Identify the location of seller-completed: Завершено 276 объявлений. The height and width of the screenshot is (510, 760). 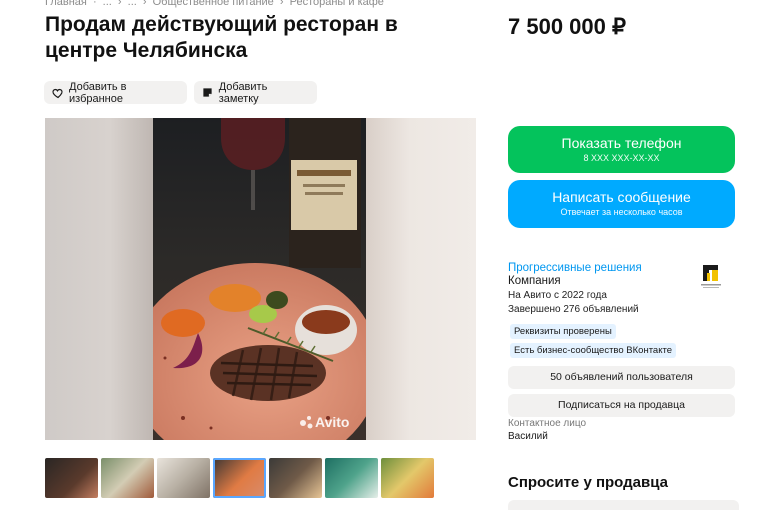
(573, 309).